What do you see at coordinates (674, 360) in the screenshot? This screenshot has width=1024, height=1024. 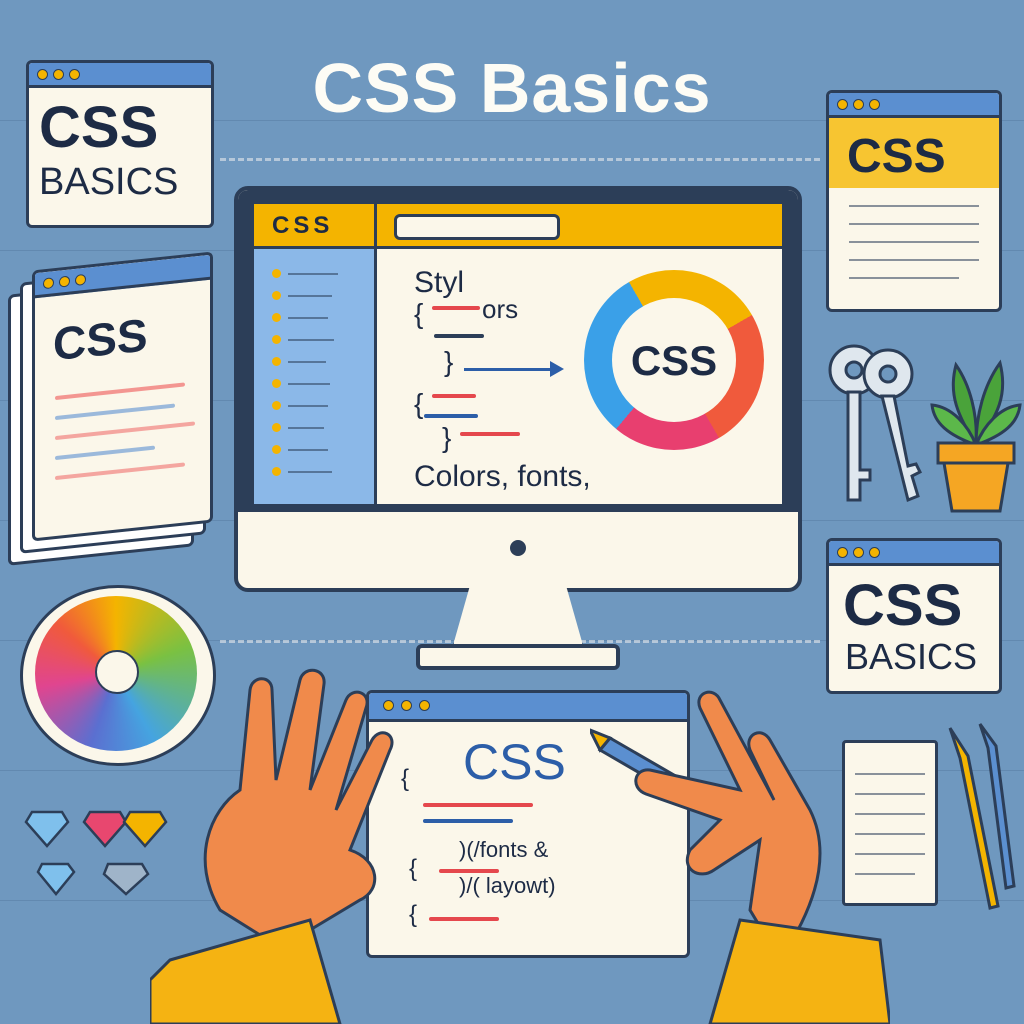 I see `css-logo-label: CSS` at bounding box center [674, 360].